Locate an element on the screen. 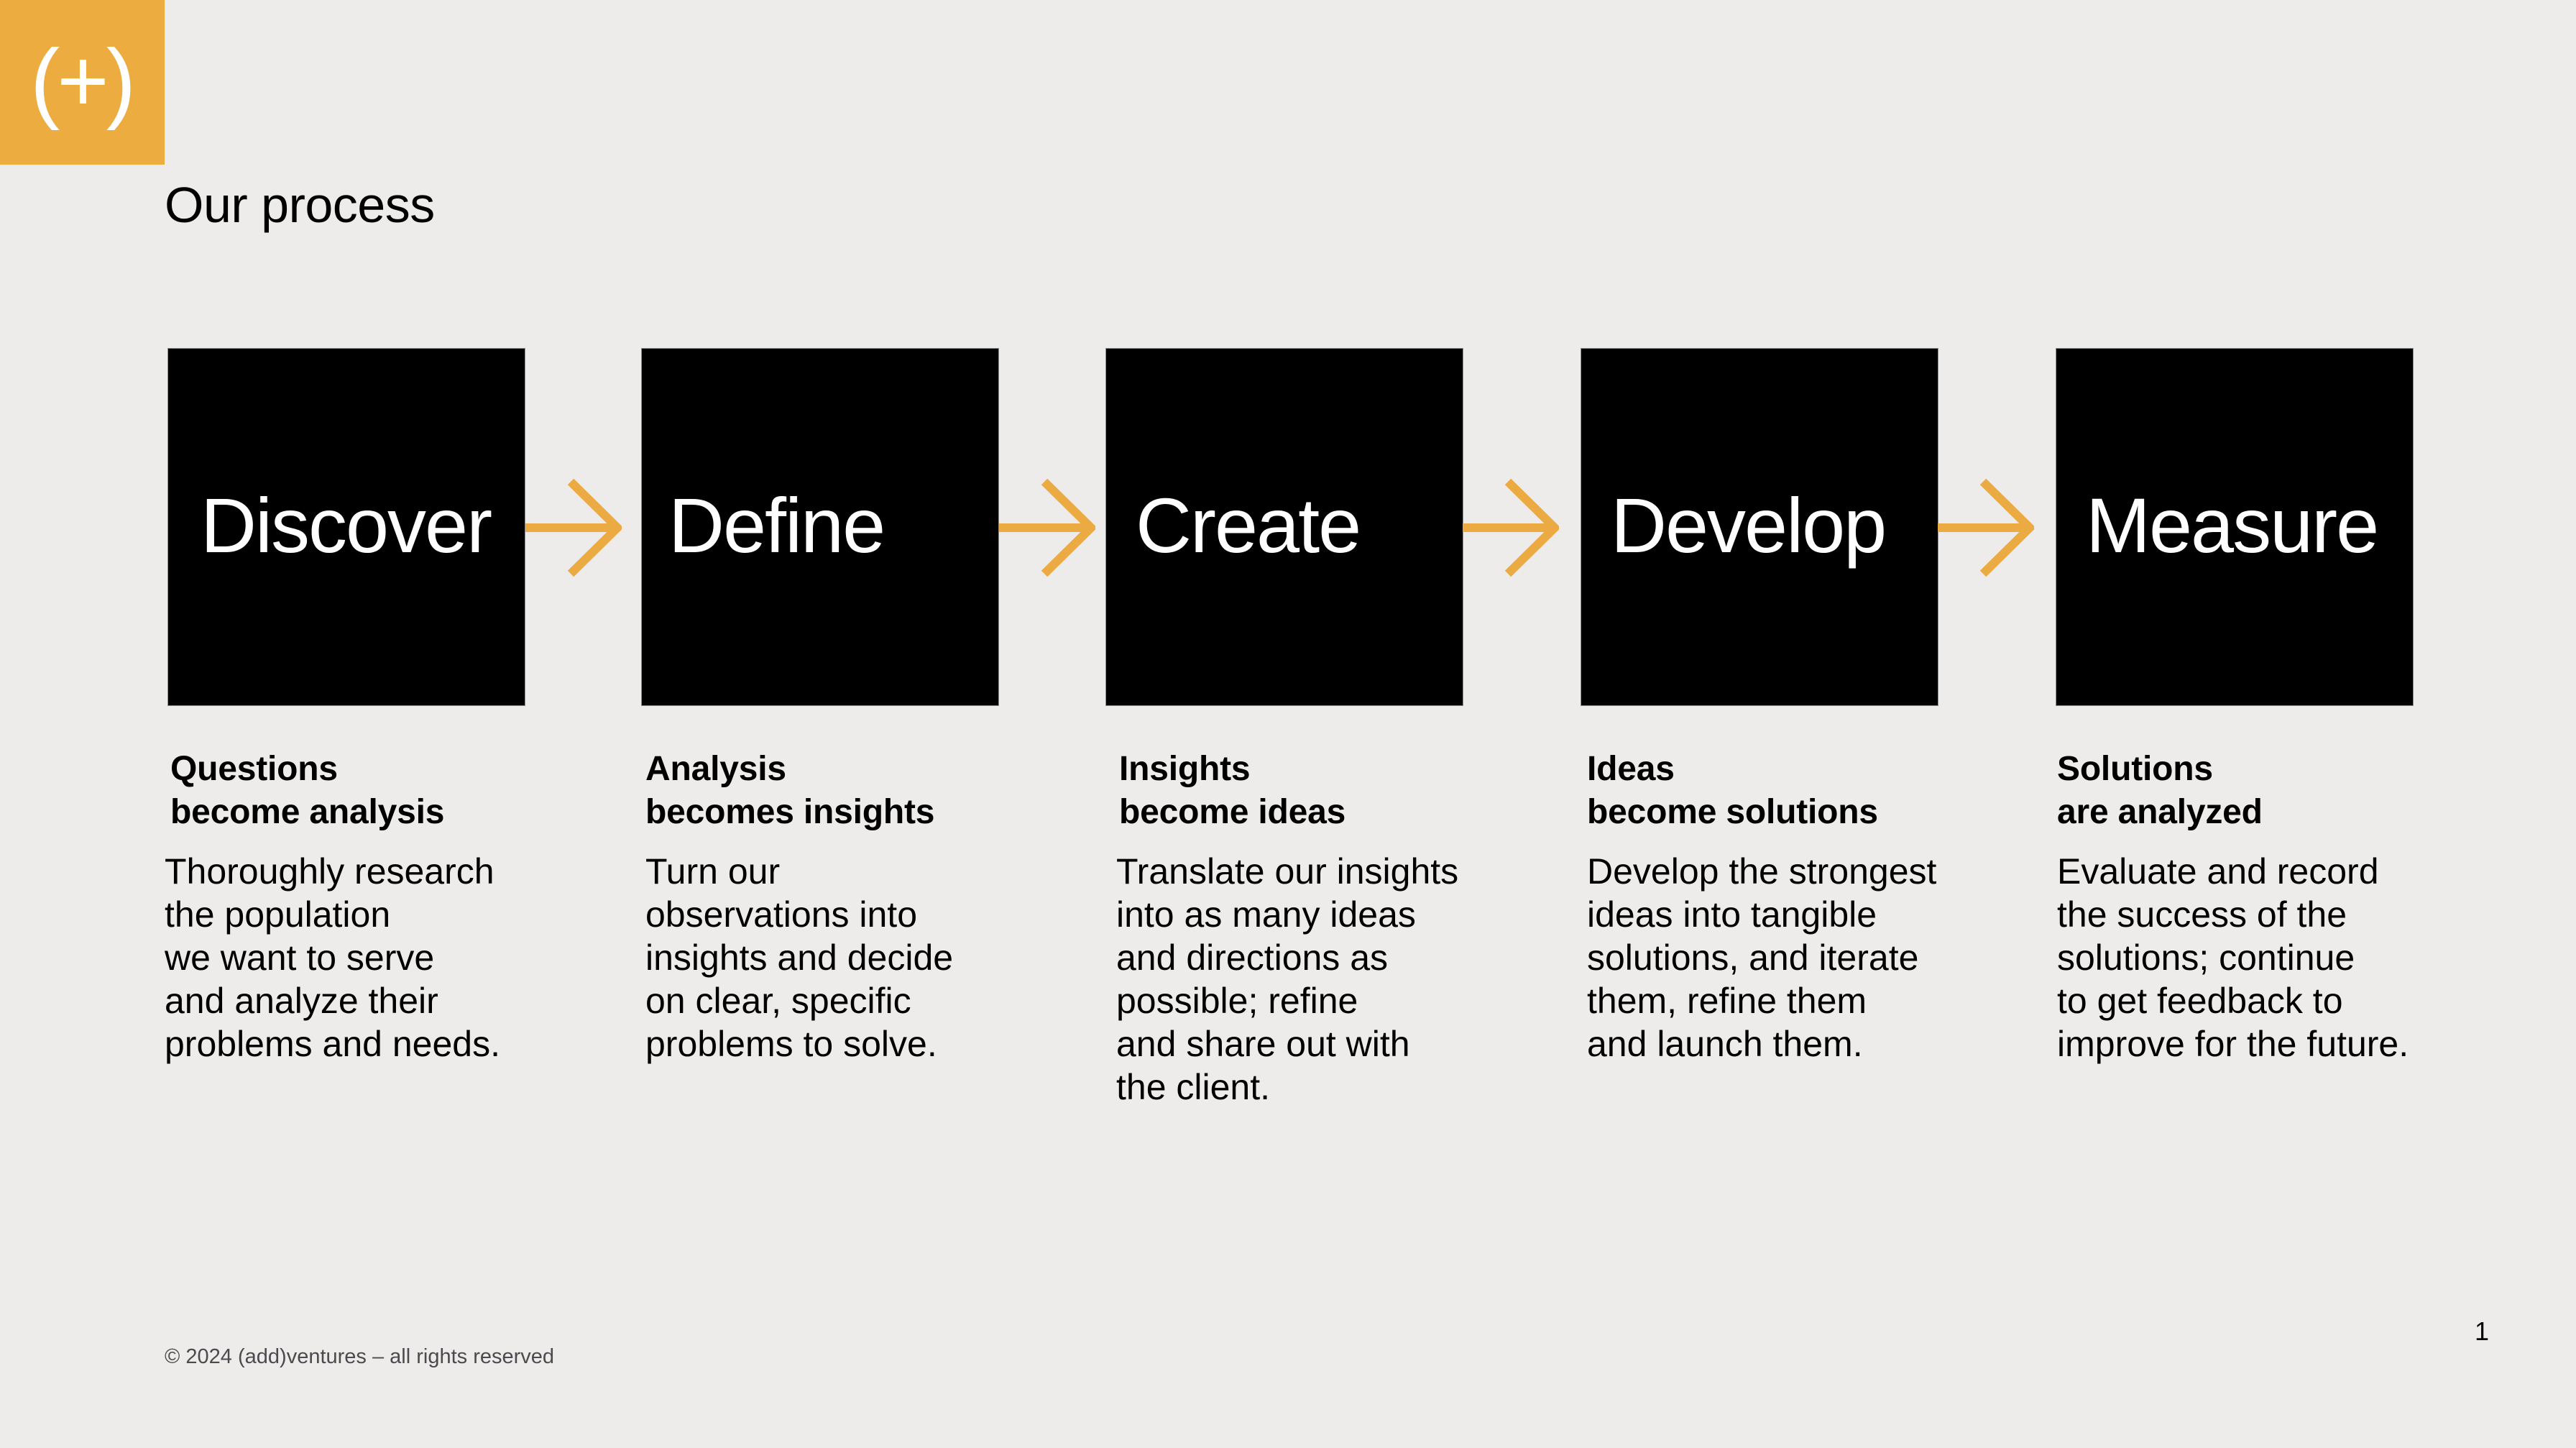 Image resolution: width=2576 pixels, height=1448 pixels. step-heading-line: Questions is located at coordinates (254, 769).